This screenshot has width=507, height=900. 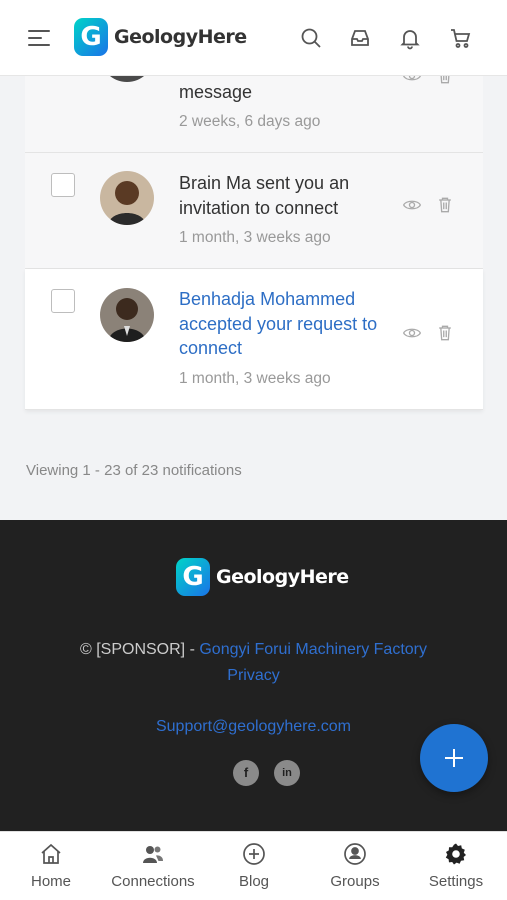 What do you see at coordinates (51, 866) in the screenshot?
I see `nav-home: Home` at bounding box center [51, 866].